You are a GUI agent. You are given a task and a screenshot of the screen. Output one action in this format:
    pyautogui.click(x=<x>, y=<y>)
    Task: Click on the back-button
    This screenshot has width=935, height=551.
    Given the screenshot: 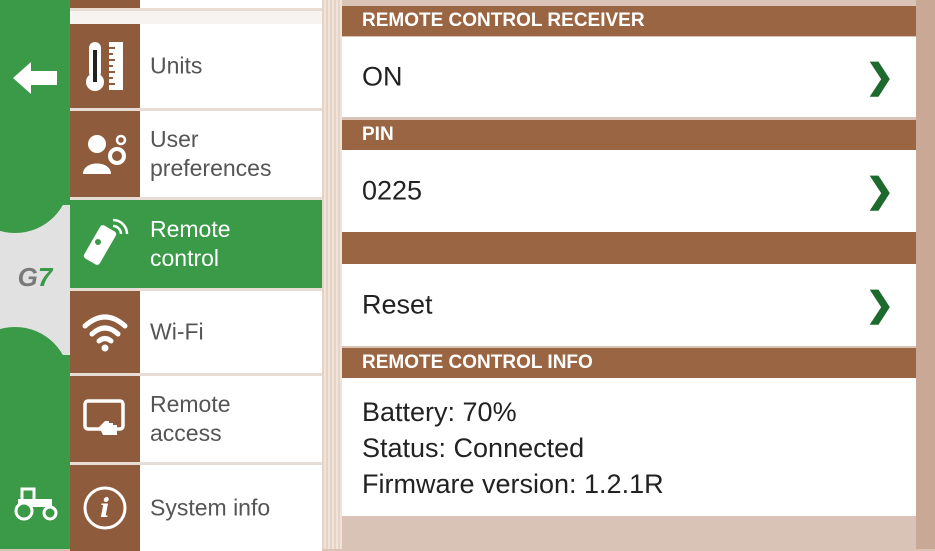 What is the action you would take?
    pyautogui.click(x=35, y=82)
    